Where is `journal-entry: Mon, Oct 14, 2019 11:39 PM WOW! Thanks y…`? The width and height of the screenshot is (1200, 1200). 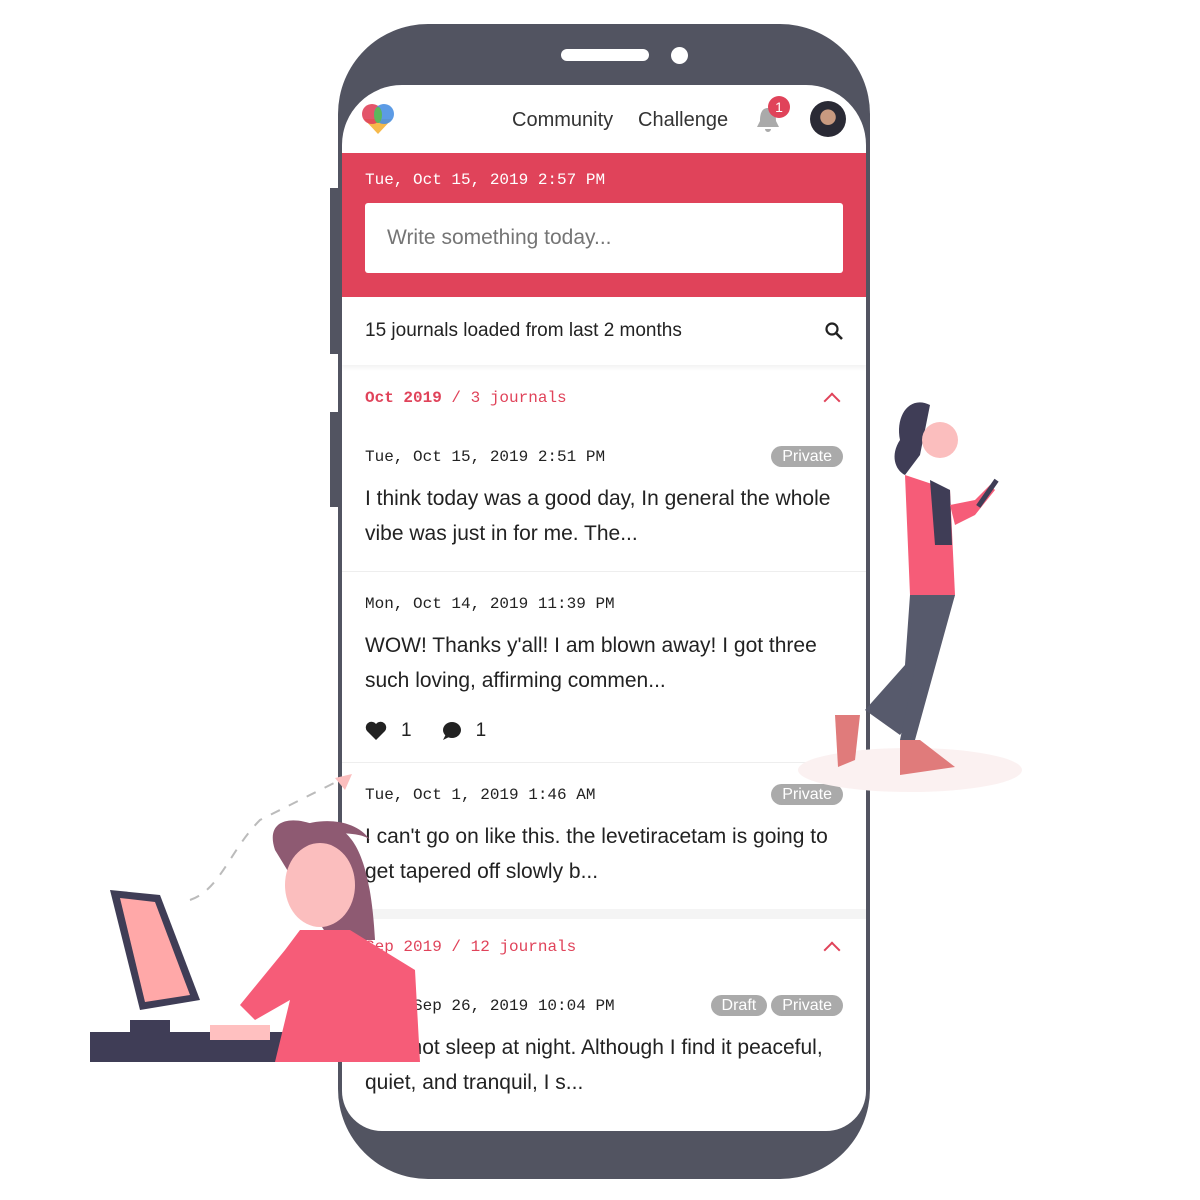 journal-entry: Mon, Oct 14, 2019 11:39 PM WOW! Thanks y… is located at coordinates (604, 667).